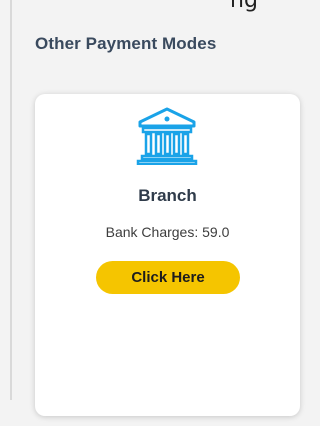 The image size is (320, 426). I want to click on bank-building-icon, so click(167, 136).